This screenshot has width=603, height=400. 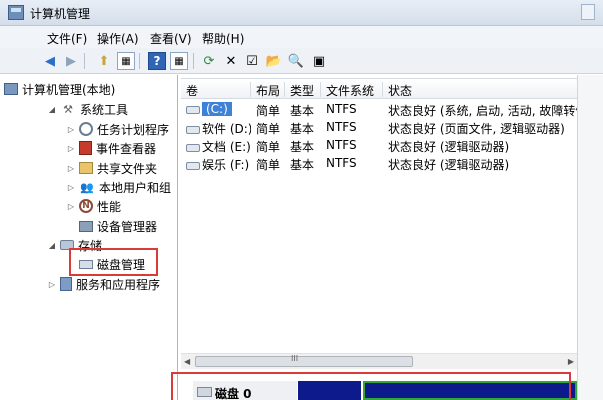 What do you see at coordinates (588, 12) in the screenshot?
I see `window-control-button` at bounding box center [588, 12].